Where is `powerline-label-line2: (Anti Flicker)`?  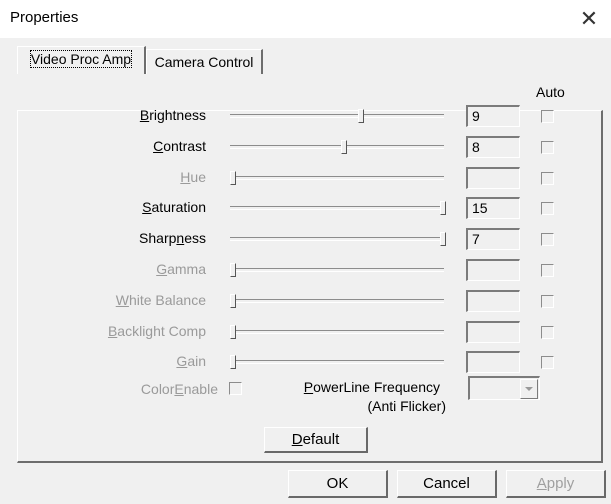
powerline-label-line2: (Anti Flicker) is located at coordinates (406, 406).